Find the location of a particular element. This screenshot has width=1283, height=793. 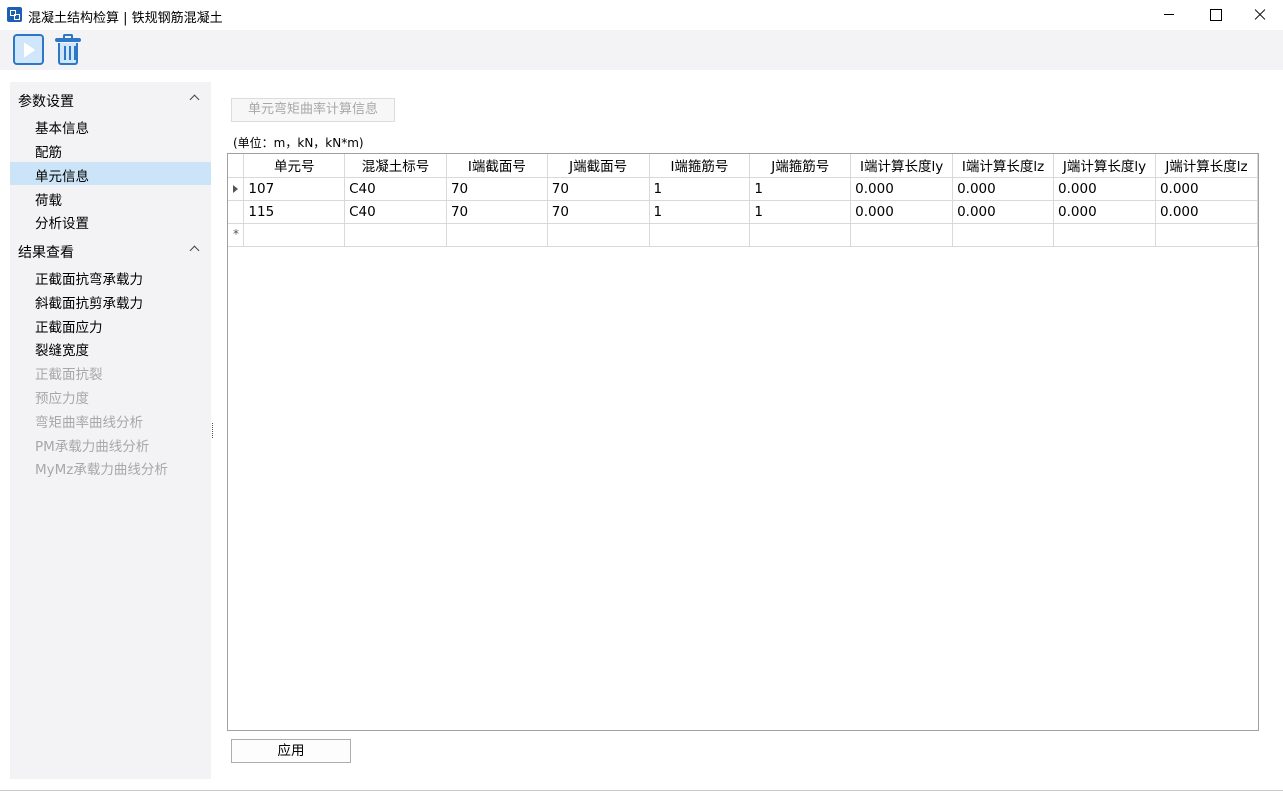

play-icon is located at coordinates (28, 49).